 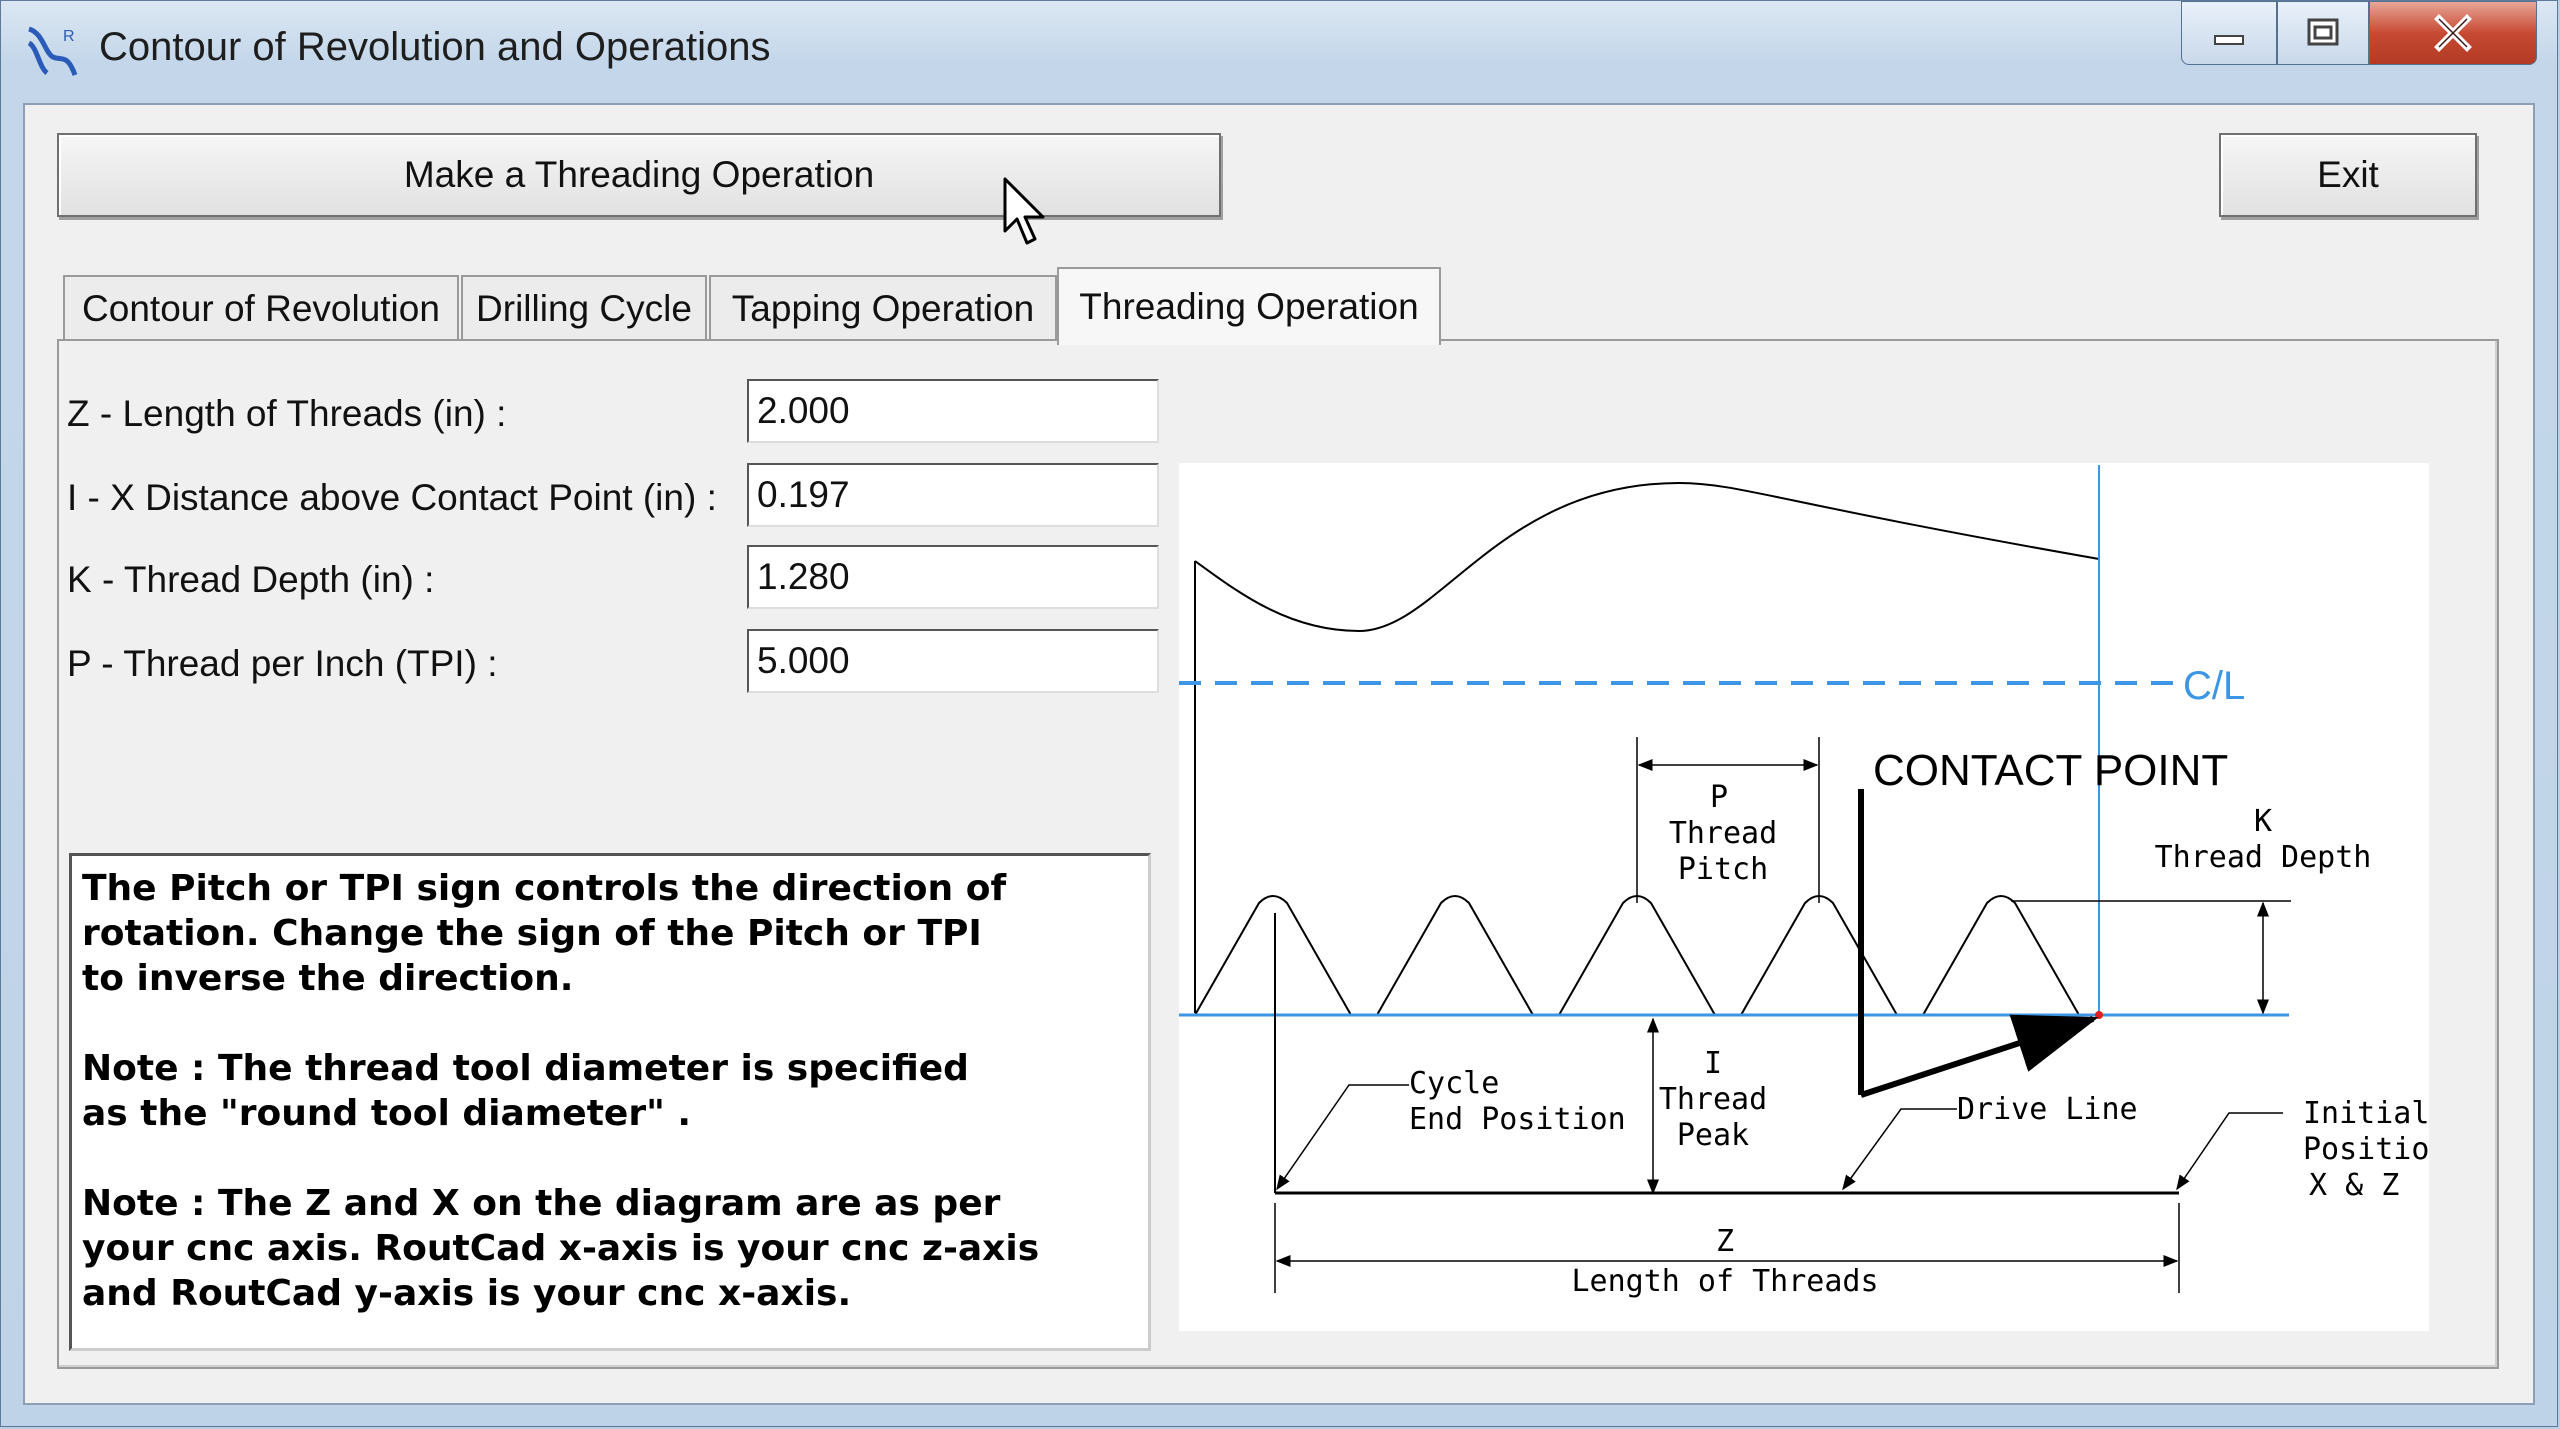 I want to click on initial-position-label-position: Position, so click(x=2366, y=1149).